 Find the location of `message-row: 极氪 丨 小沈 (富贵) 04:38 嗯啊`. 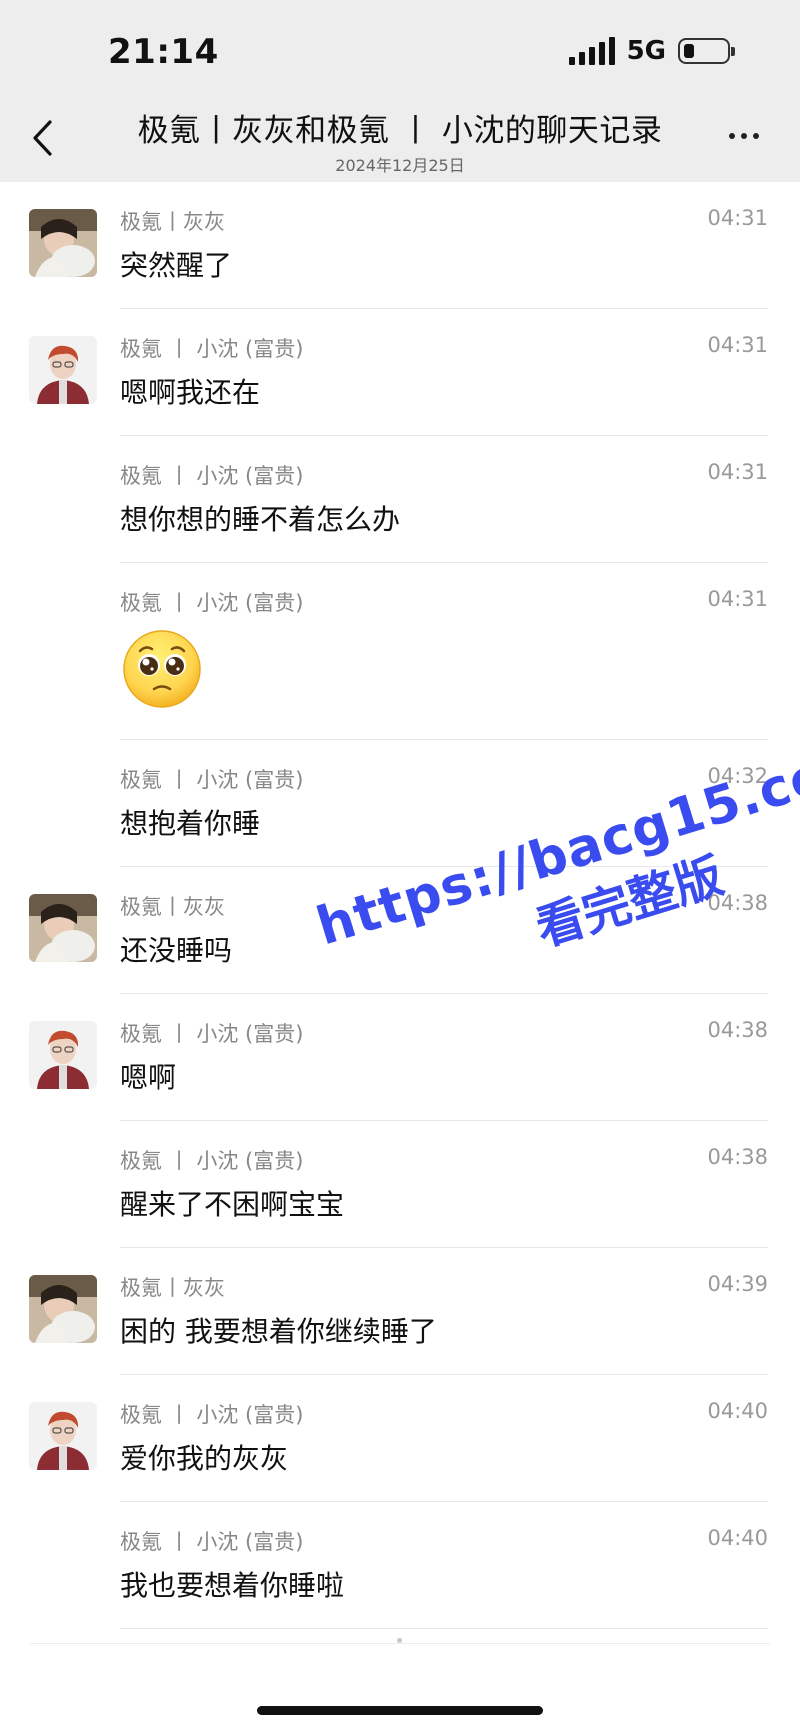

message-row: 极氪 丨 小沈 (富贵) 04:38 嗯啊 is located at coordinates (400, 1057).